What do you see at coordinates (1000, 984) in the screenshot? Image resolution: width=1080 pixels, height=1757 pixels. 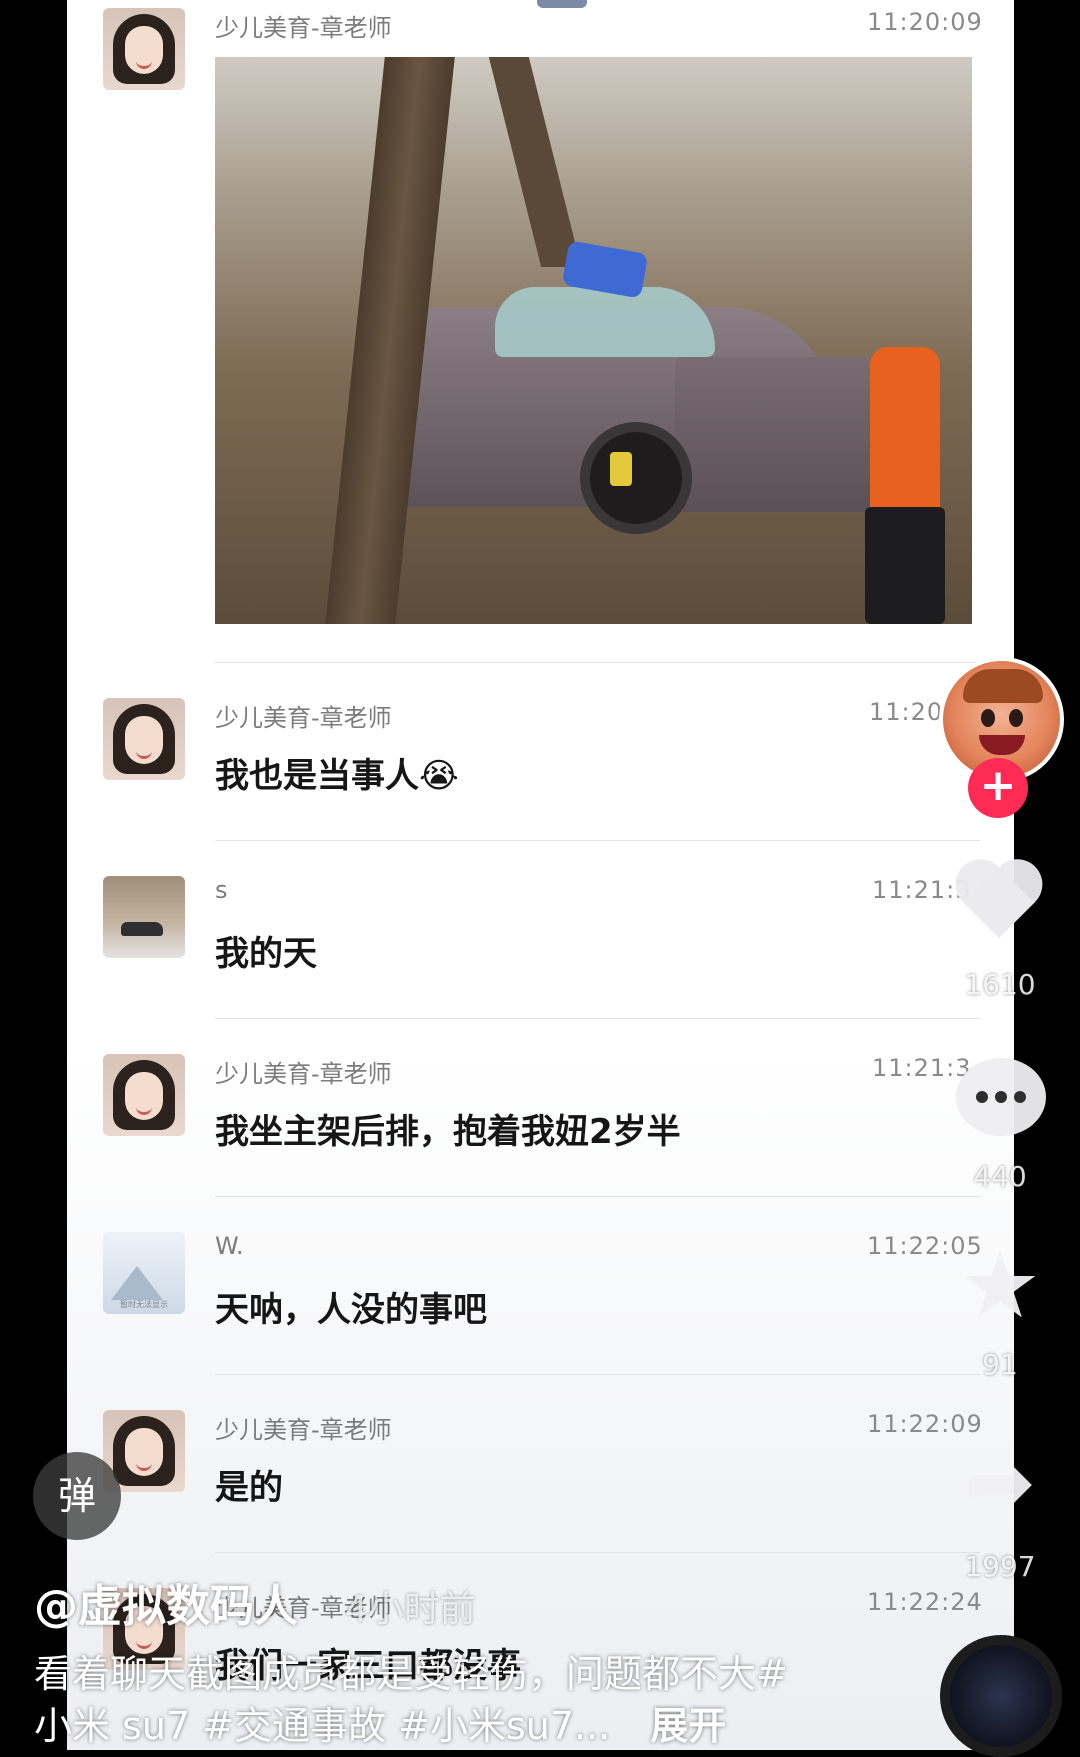 I see `like-count: 1610` at bounding box center [1000, 984].